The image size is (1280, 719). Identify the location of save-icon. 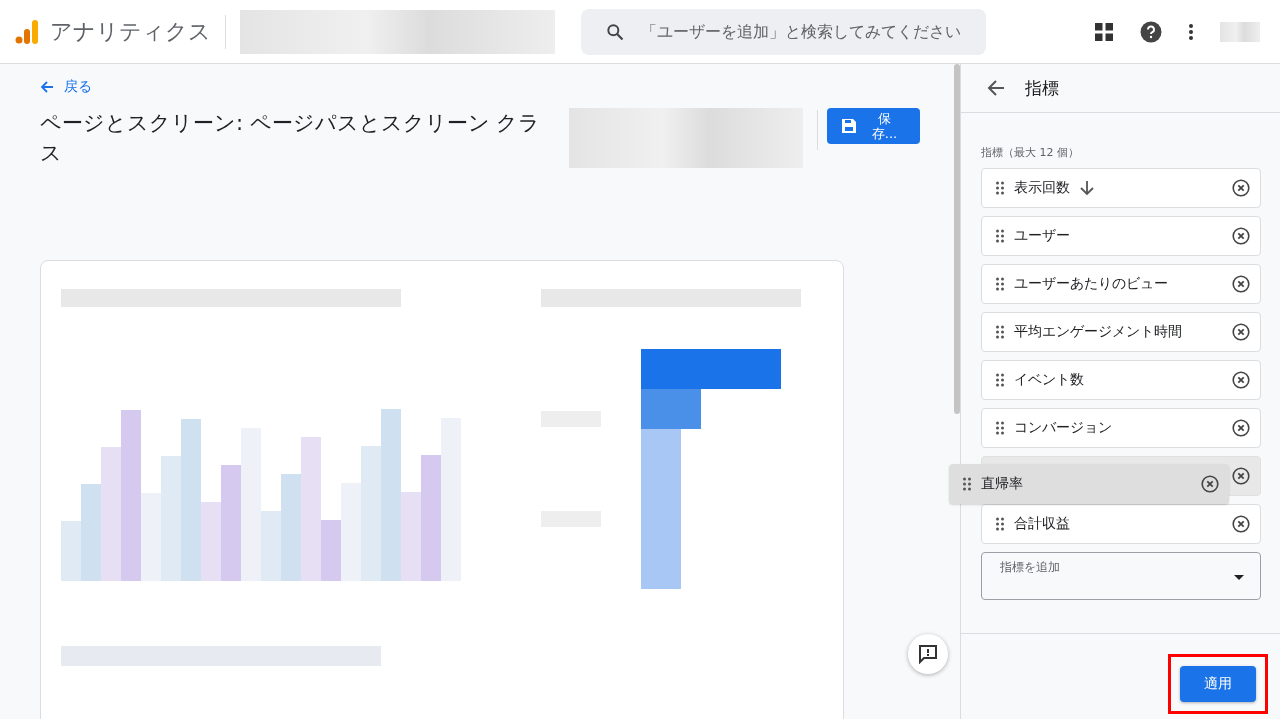
(849, 126).